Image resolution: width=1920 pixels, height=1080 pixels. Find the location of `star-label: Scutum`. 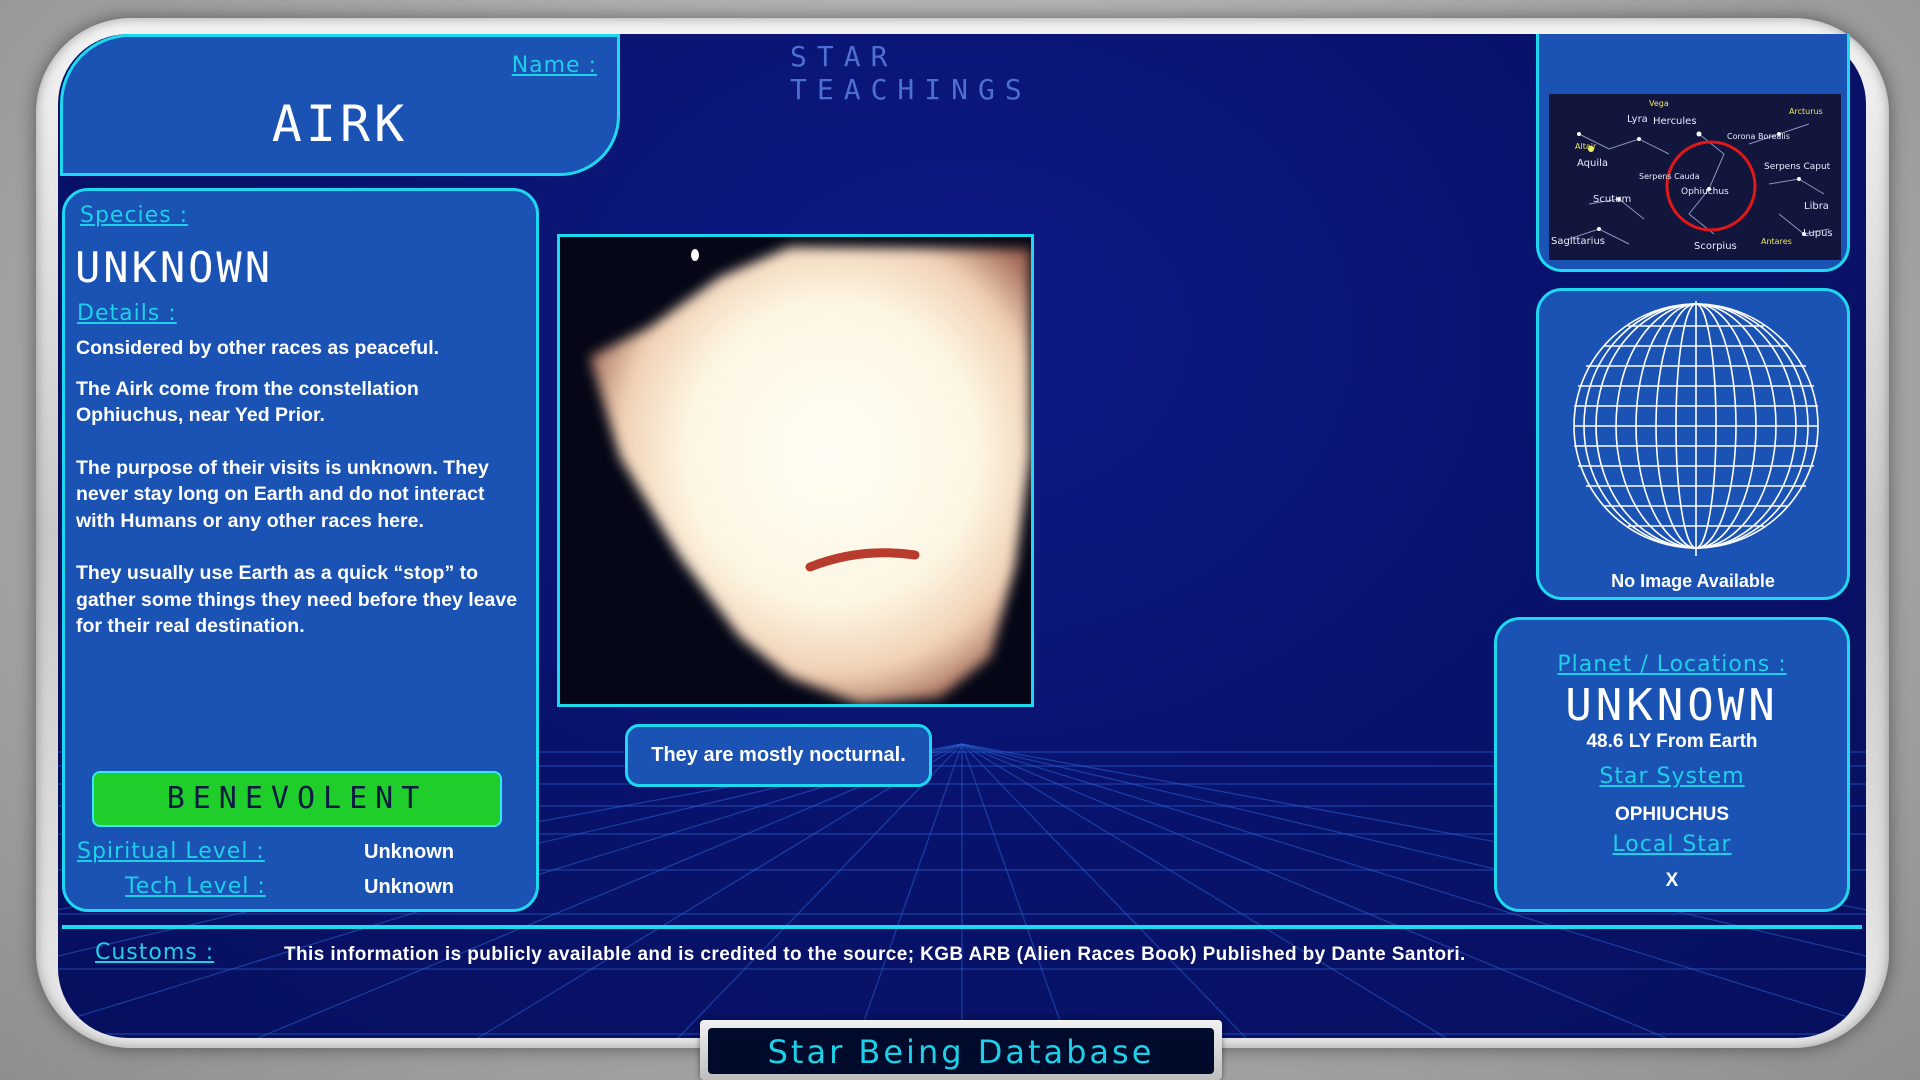

star-label: Scutum is located at coordinates (1612, 199).